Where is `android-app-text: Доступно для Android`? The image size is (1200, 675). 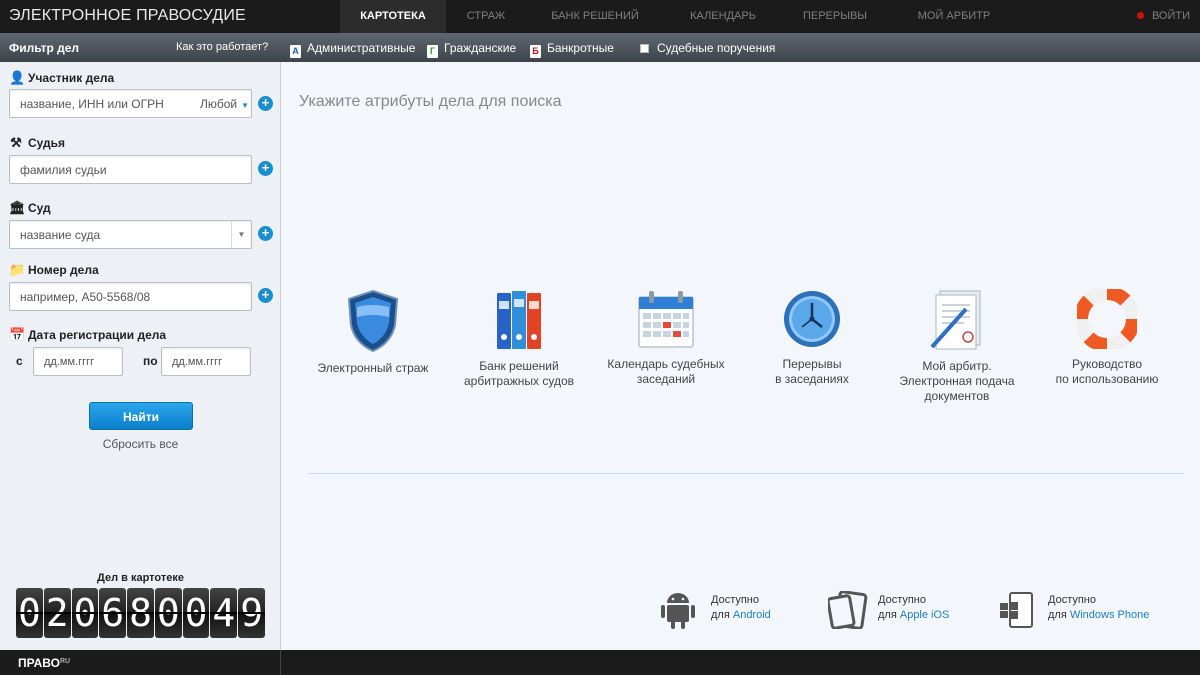 android-app-text: Доступно для Android is located at coordinates (741, 607).